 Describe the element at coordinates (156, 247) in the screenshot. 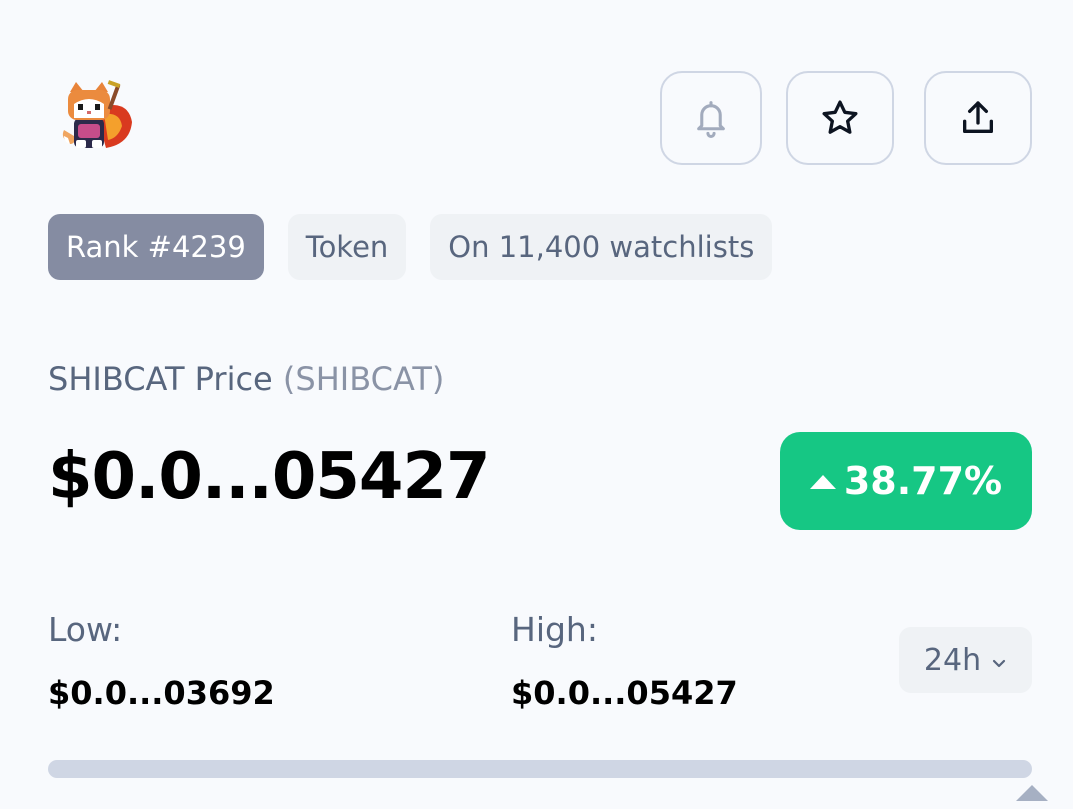

I see `rank-badge: Rank #4239` at that location.